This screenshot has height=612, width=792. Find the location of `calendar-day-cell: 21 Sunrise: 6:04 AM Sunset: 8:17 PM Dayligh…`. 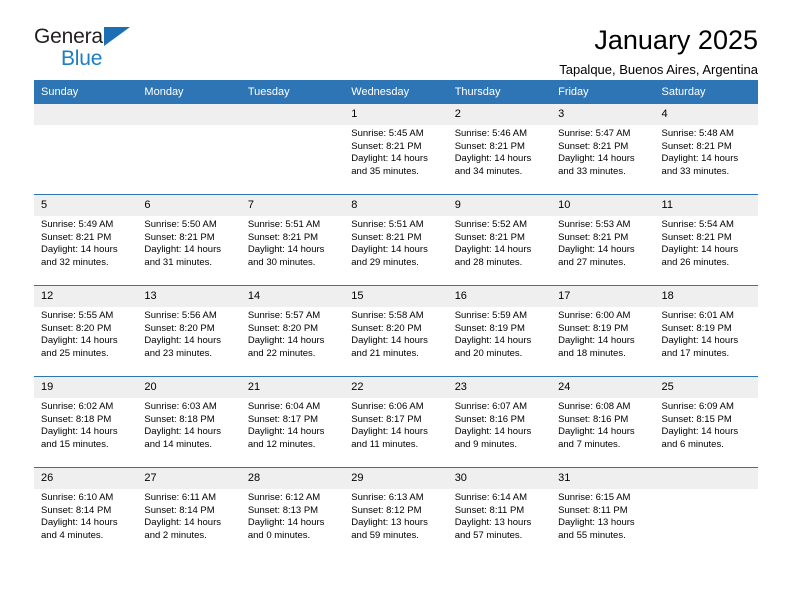

calendar-day-cell: 21 Sunrise: 6:04 AM Sunset: 8:17 PM Dayligh… is located at coordinates (292, 422).